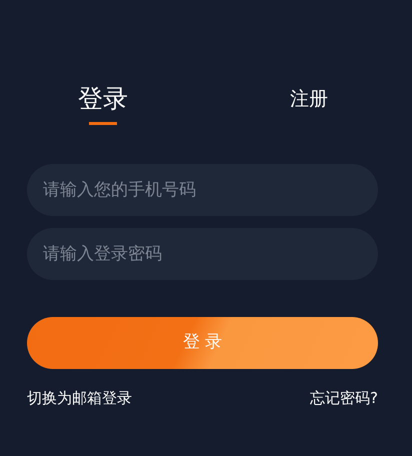  What do you see at coordinates (202, 254) in the screenshot?
I see `password-field: 请输入登录密码` at bounding box center [202, 254].